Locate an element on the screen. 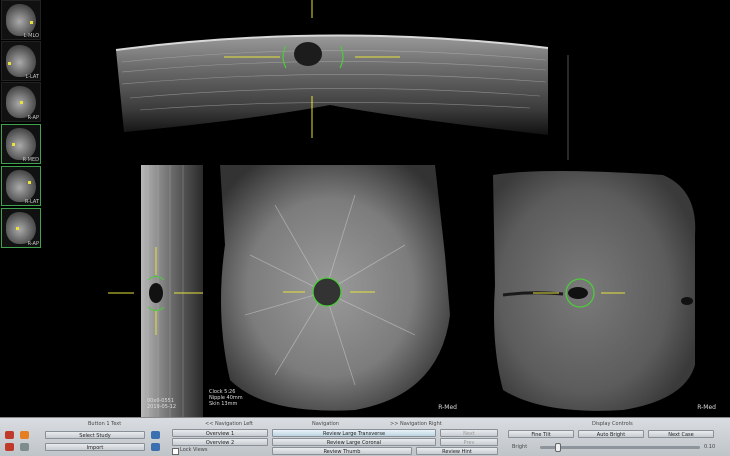 This screenshot has height=456, width=730. overview2-button: Overview 2 is located at coordinates (220, 442).